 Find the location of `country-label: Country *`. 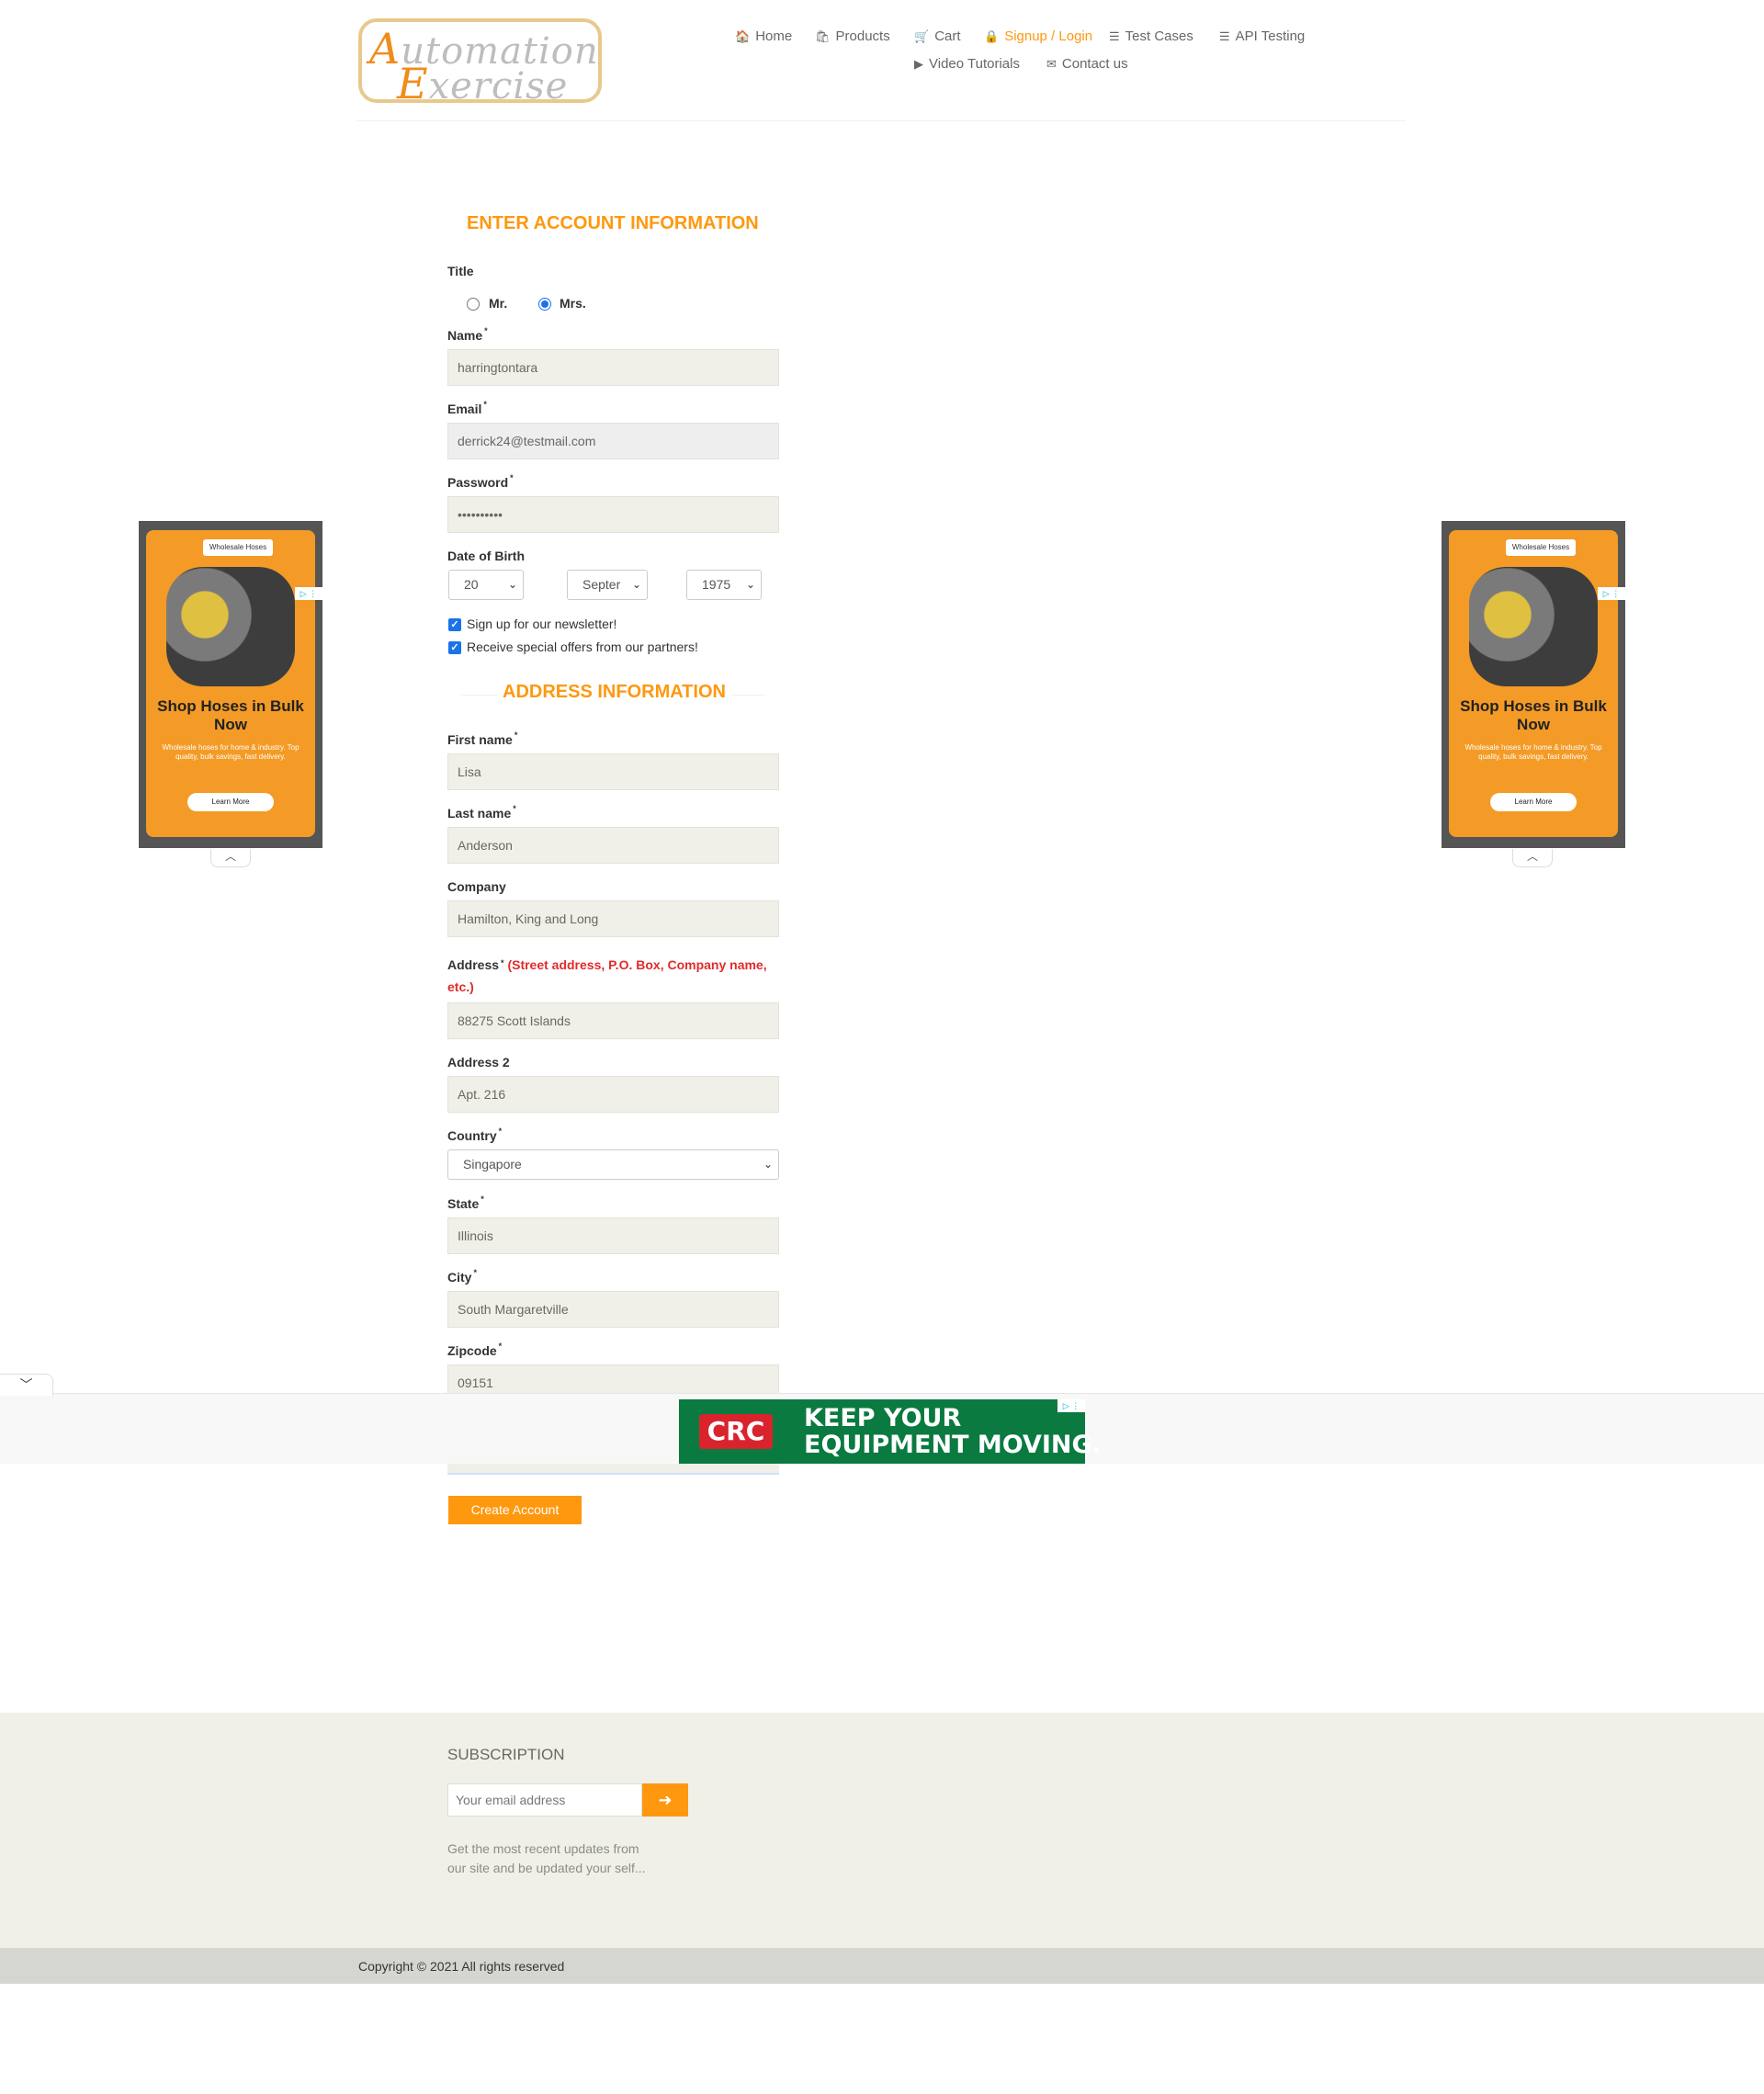

country-label: Country * is located at coordinates (475, 1135).